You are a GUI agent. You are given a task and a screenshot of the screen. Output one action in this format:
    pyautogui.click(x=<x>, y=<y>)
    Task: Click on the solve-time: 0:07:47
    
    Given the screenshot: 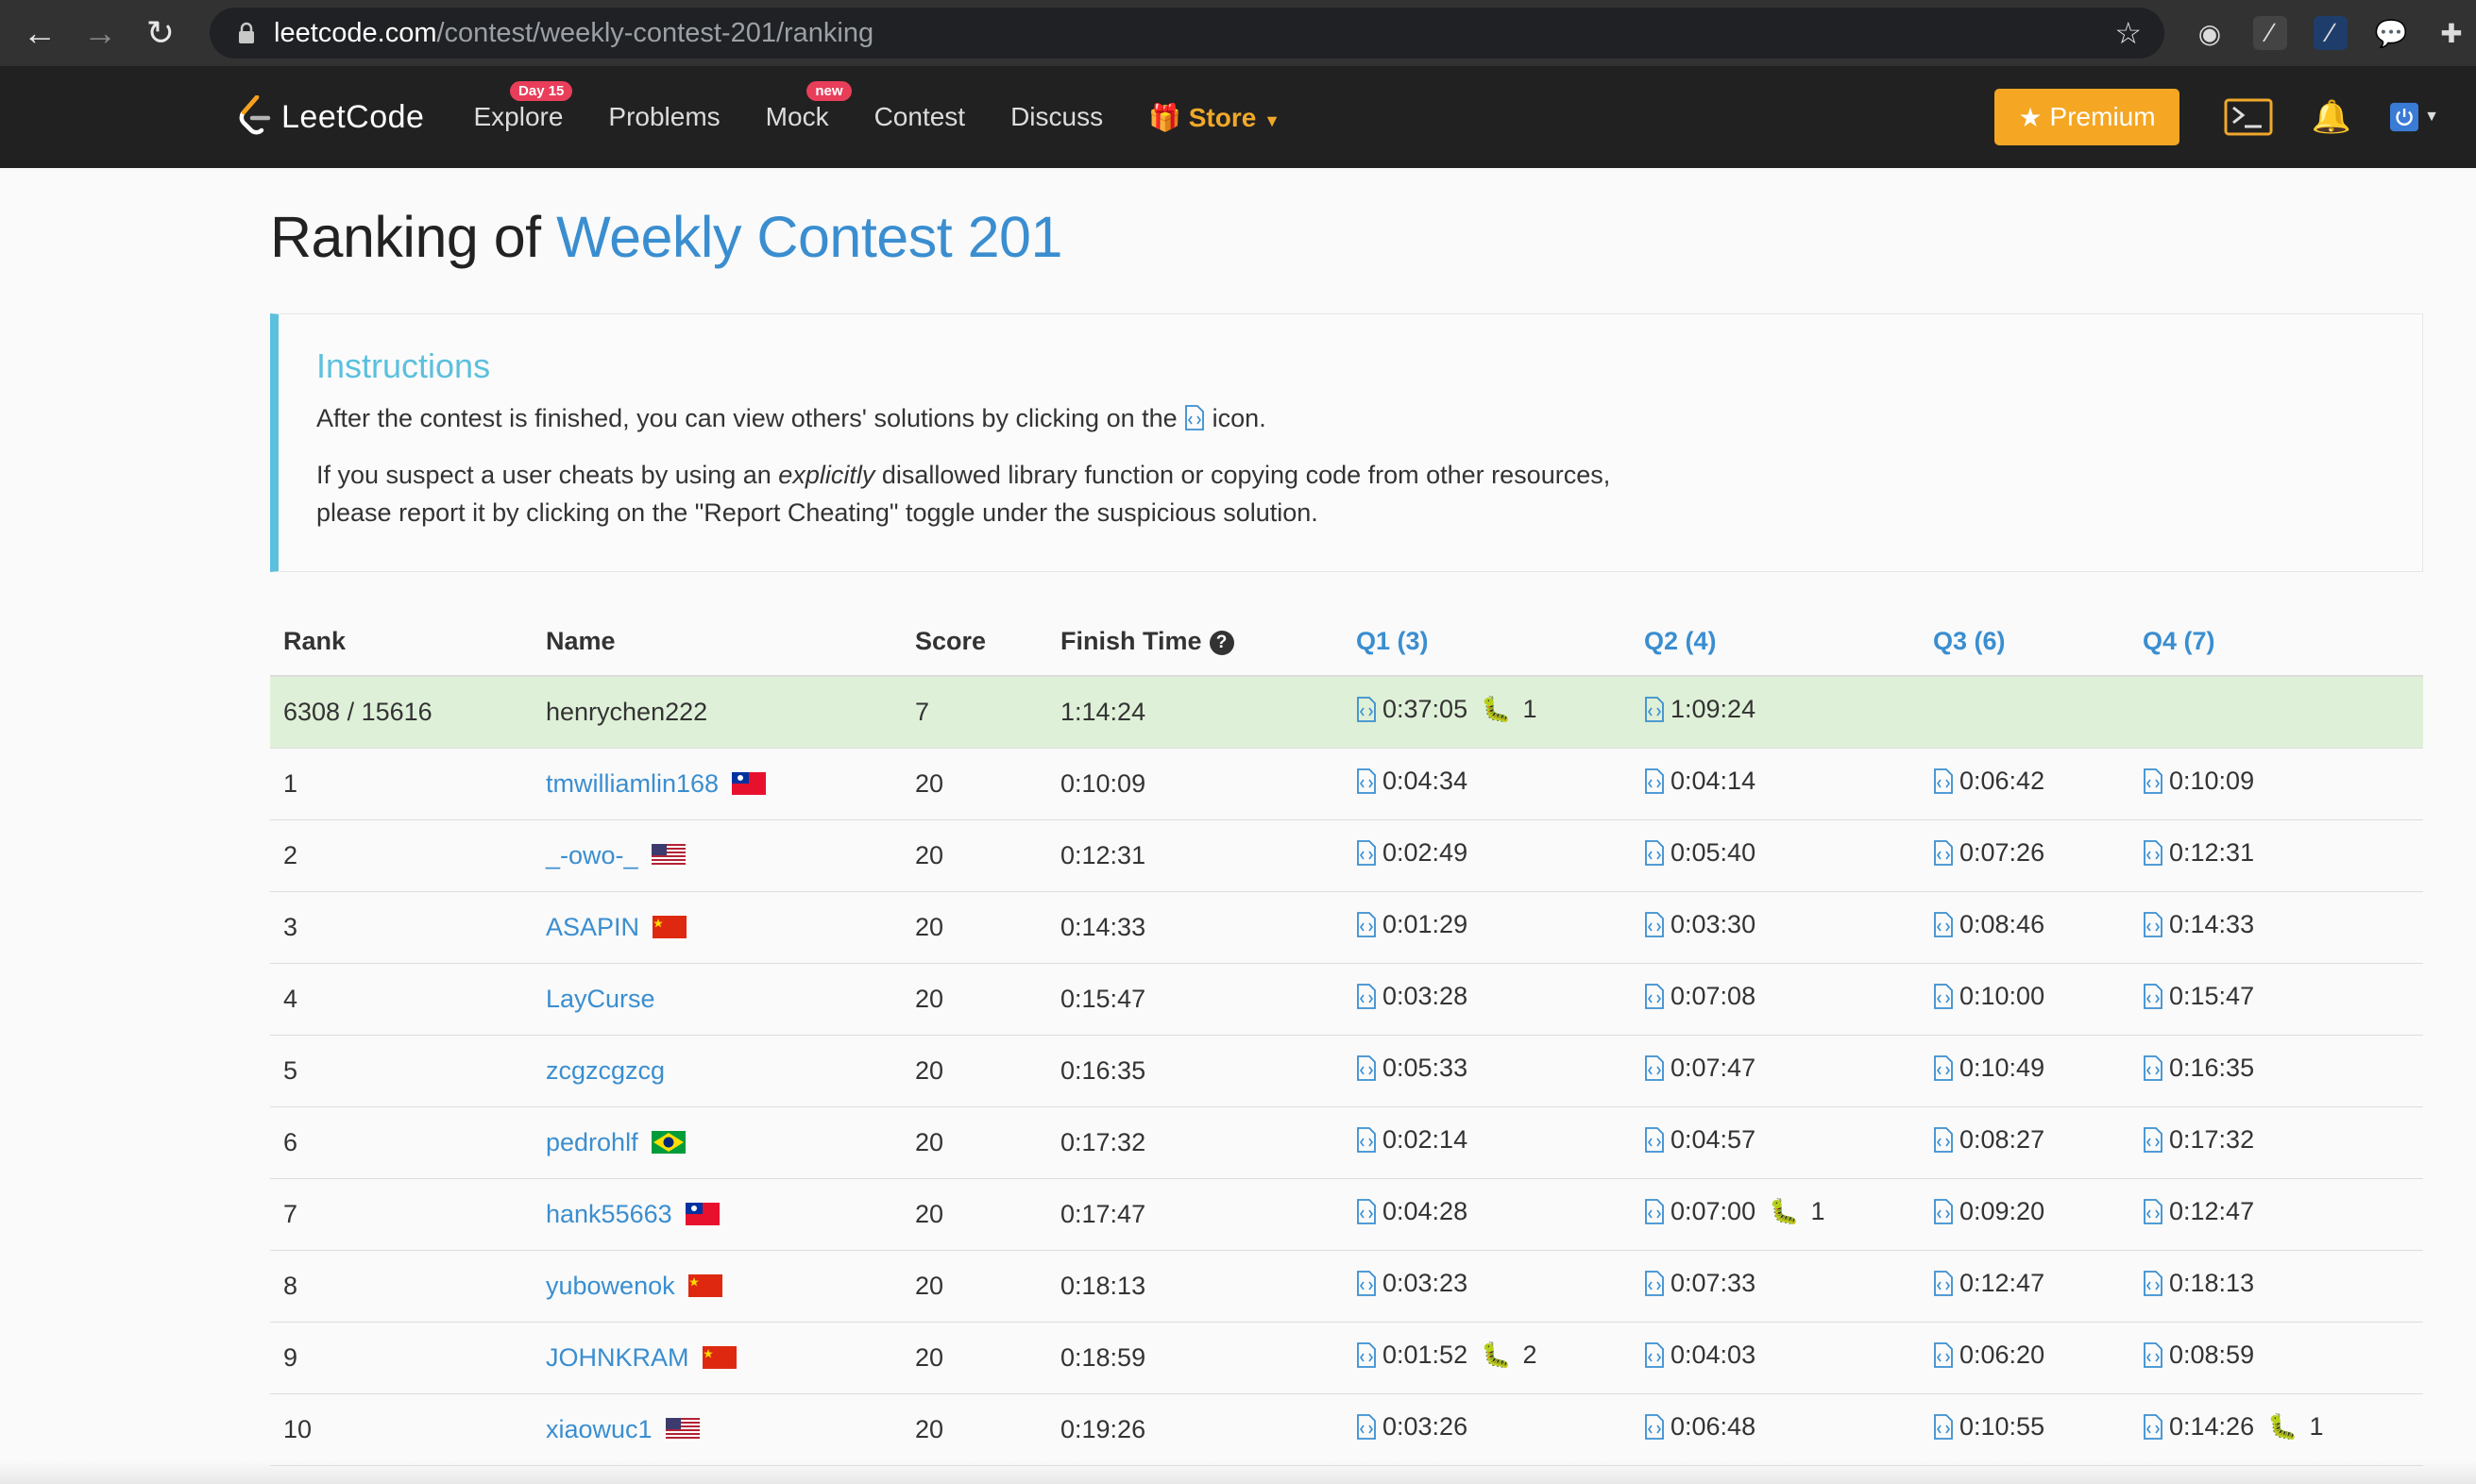 What is the action you would take?
    pyautogui.click(x=1713, y=1068)
    